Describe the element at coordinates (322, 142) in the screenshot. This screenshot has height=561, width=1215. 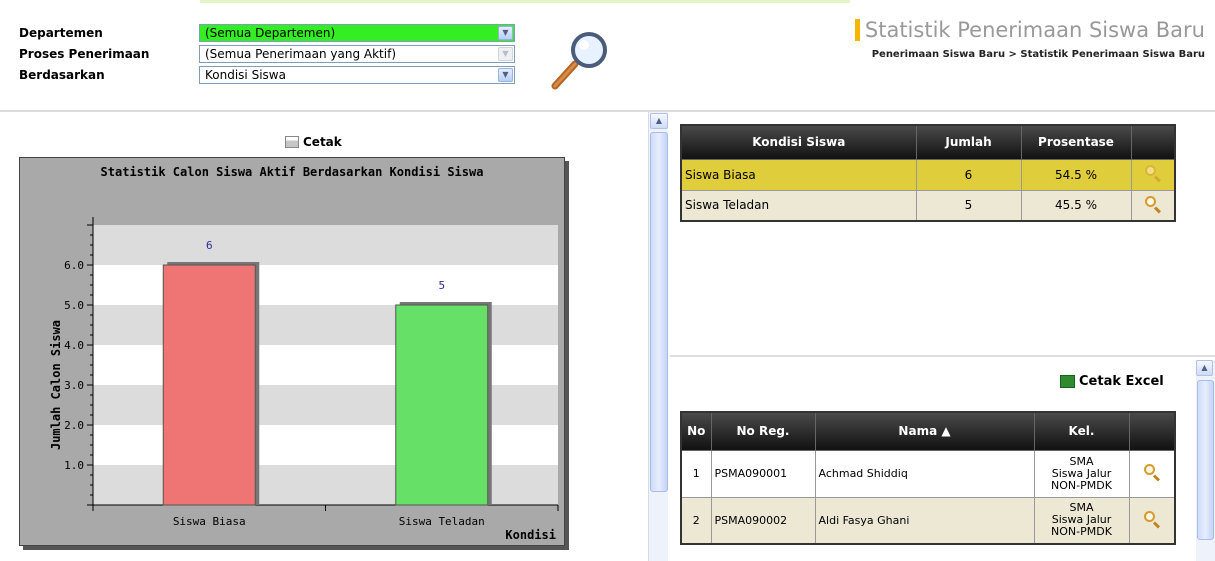
I see `print-label: Cetak` at that location.